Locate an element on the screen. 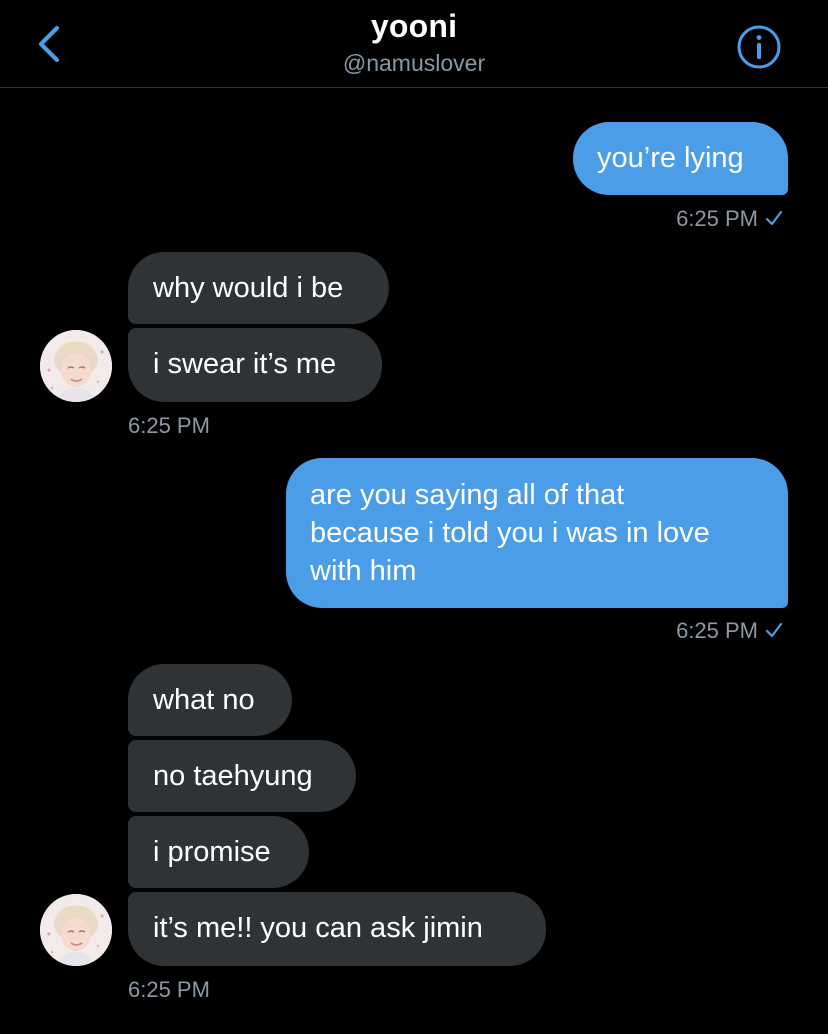 Image resolution: width=828 pixels, height=1034 pixels. info-circle-icon is located at coordinates (759, 47).